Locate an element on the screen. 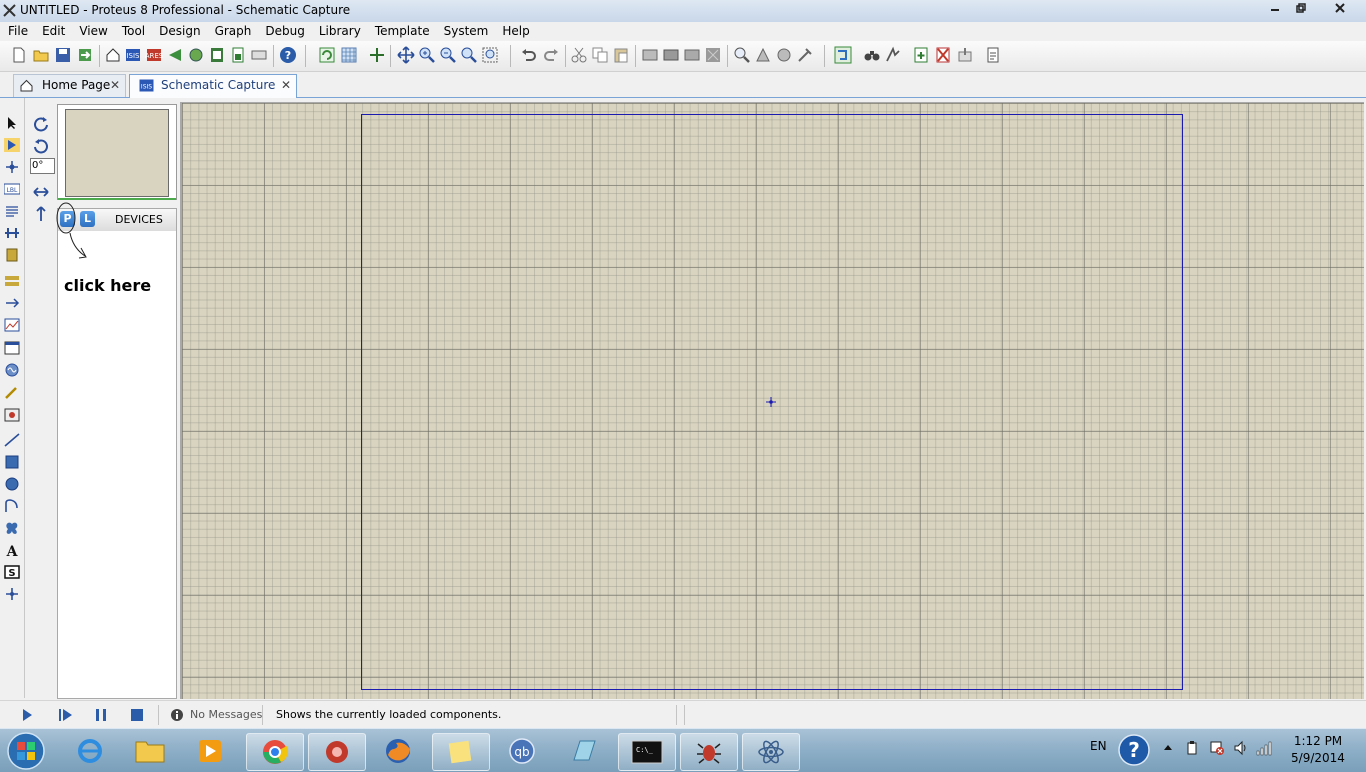 The height and width of the screenshot is (772, 1366). zoom-all-icon is located at coordinates (469, 55).